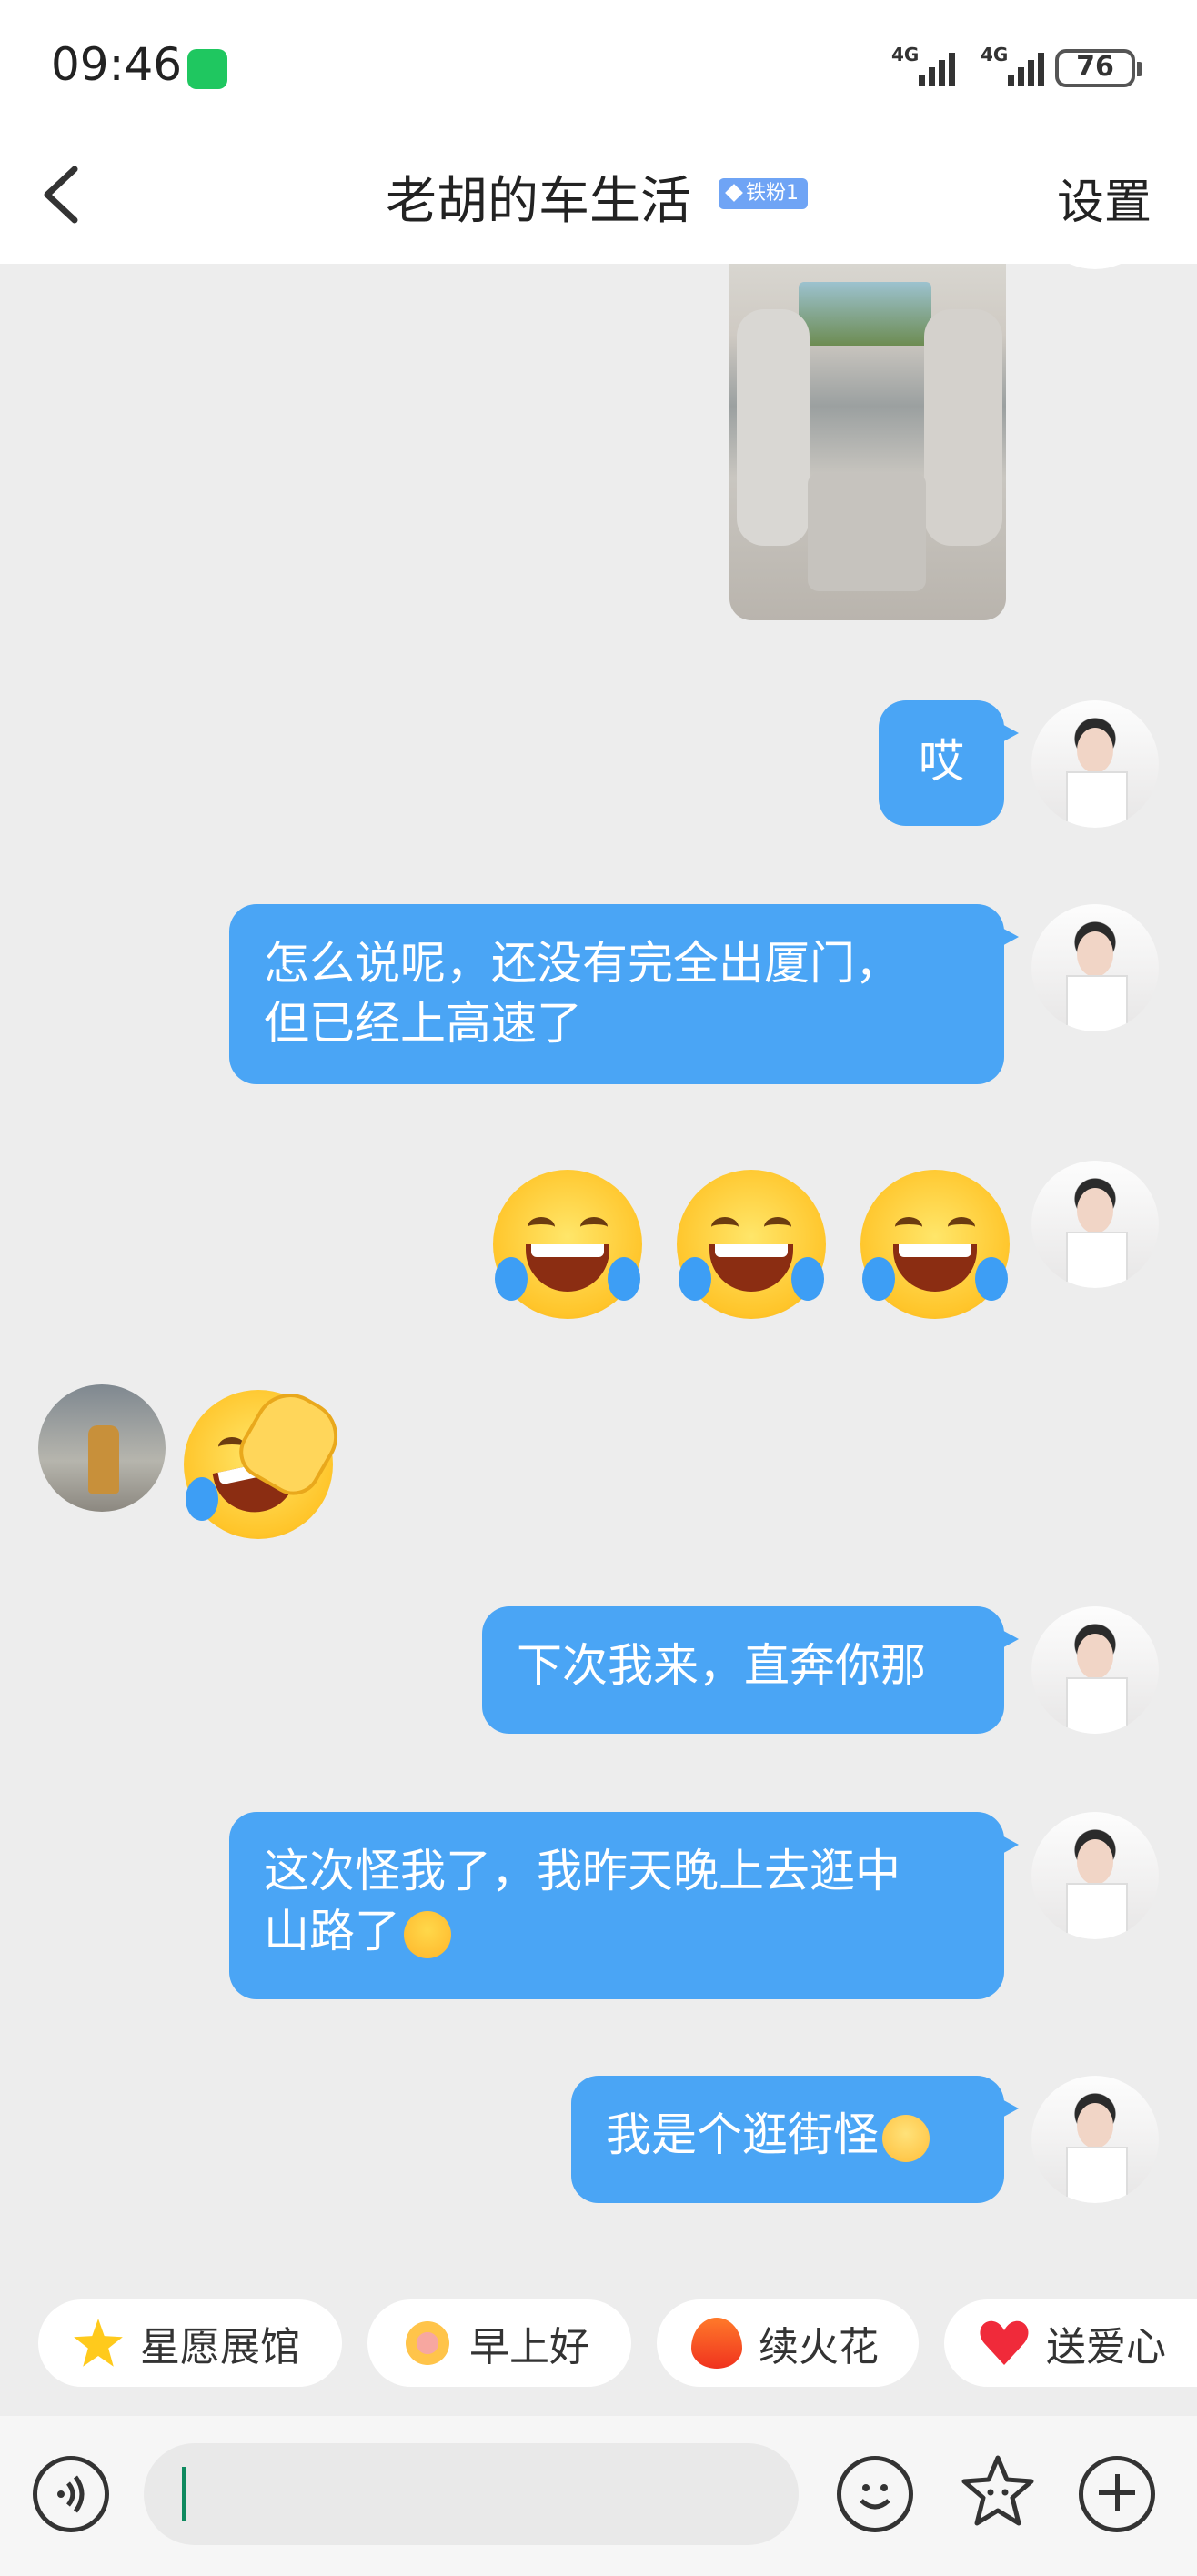  Describe the element at coordinates (742, 2134) in the screenshot. I see `message-text: 我是个逛街怪` at that location.